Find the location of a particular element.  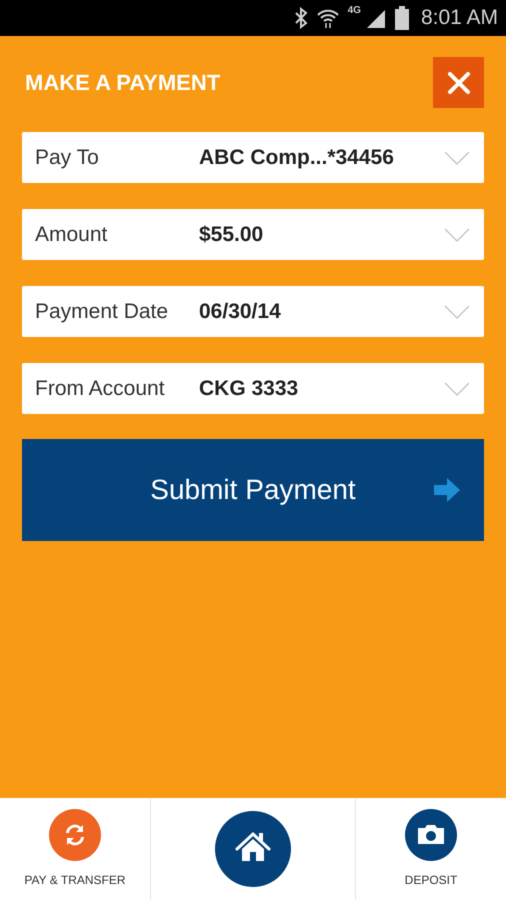

dropdown-field: From Account CKG 3333 is located at coordinates (253, 388).